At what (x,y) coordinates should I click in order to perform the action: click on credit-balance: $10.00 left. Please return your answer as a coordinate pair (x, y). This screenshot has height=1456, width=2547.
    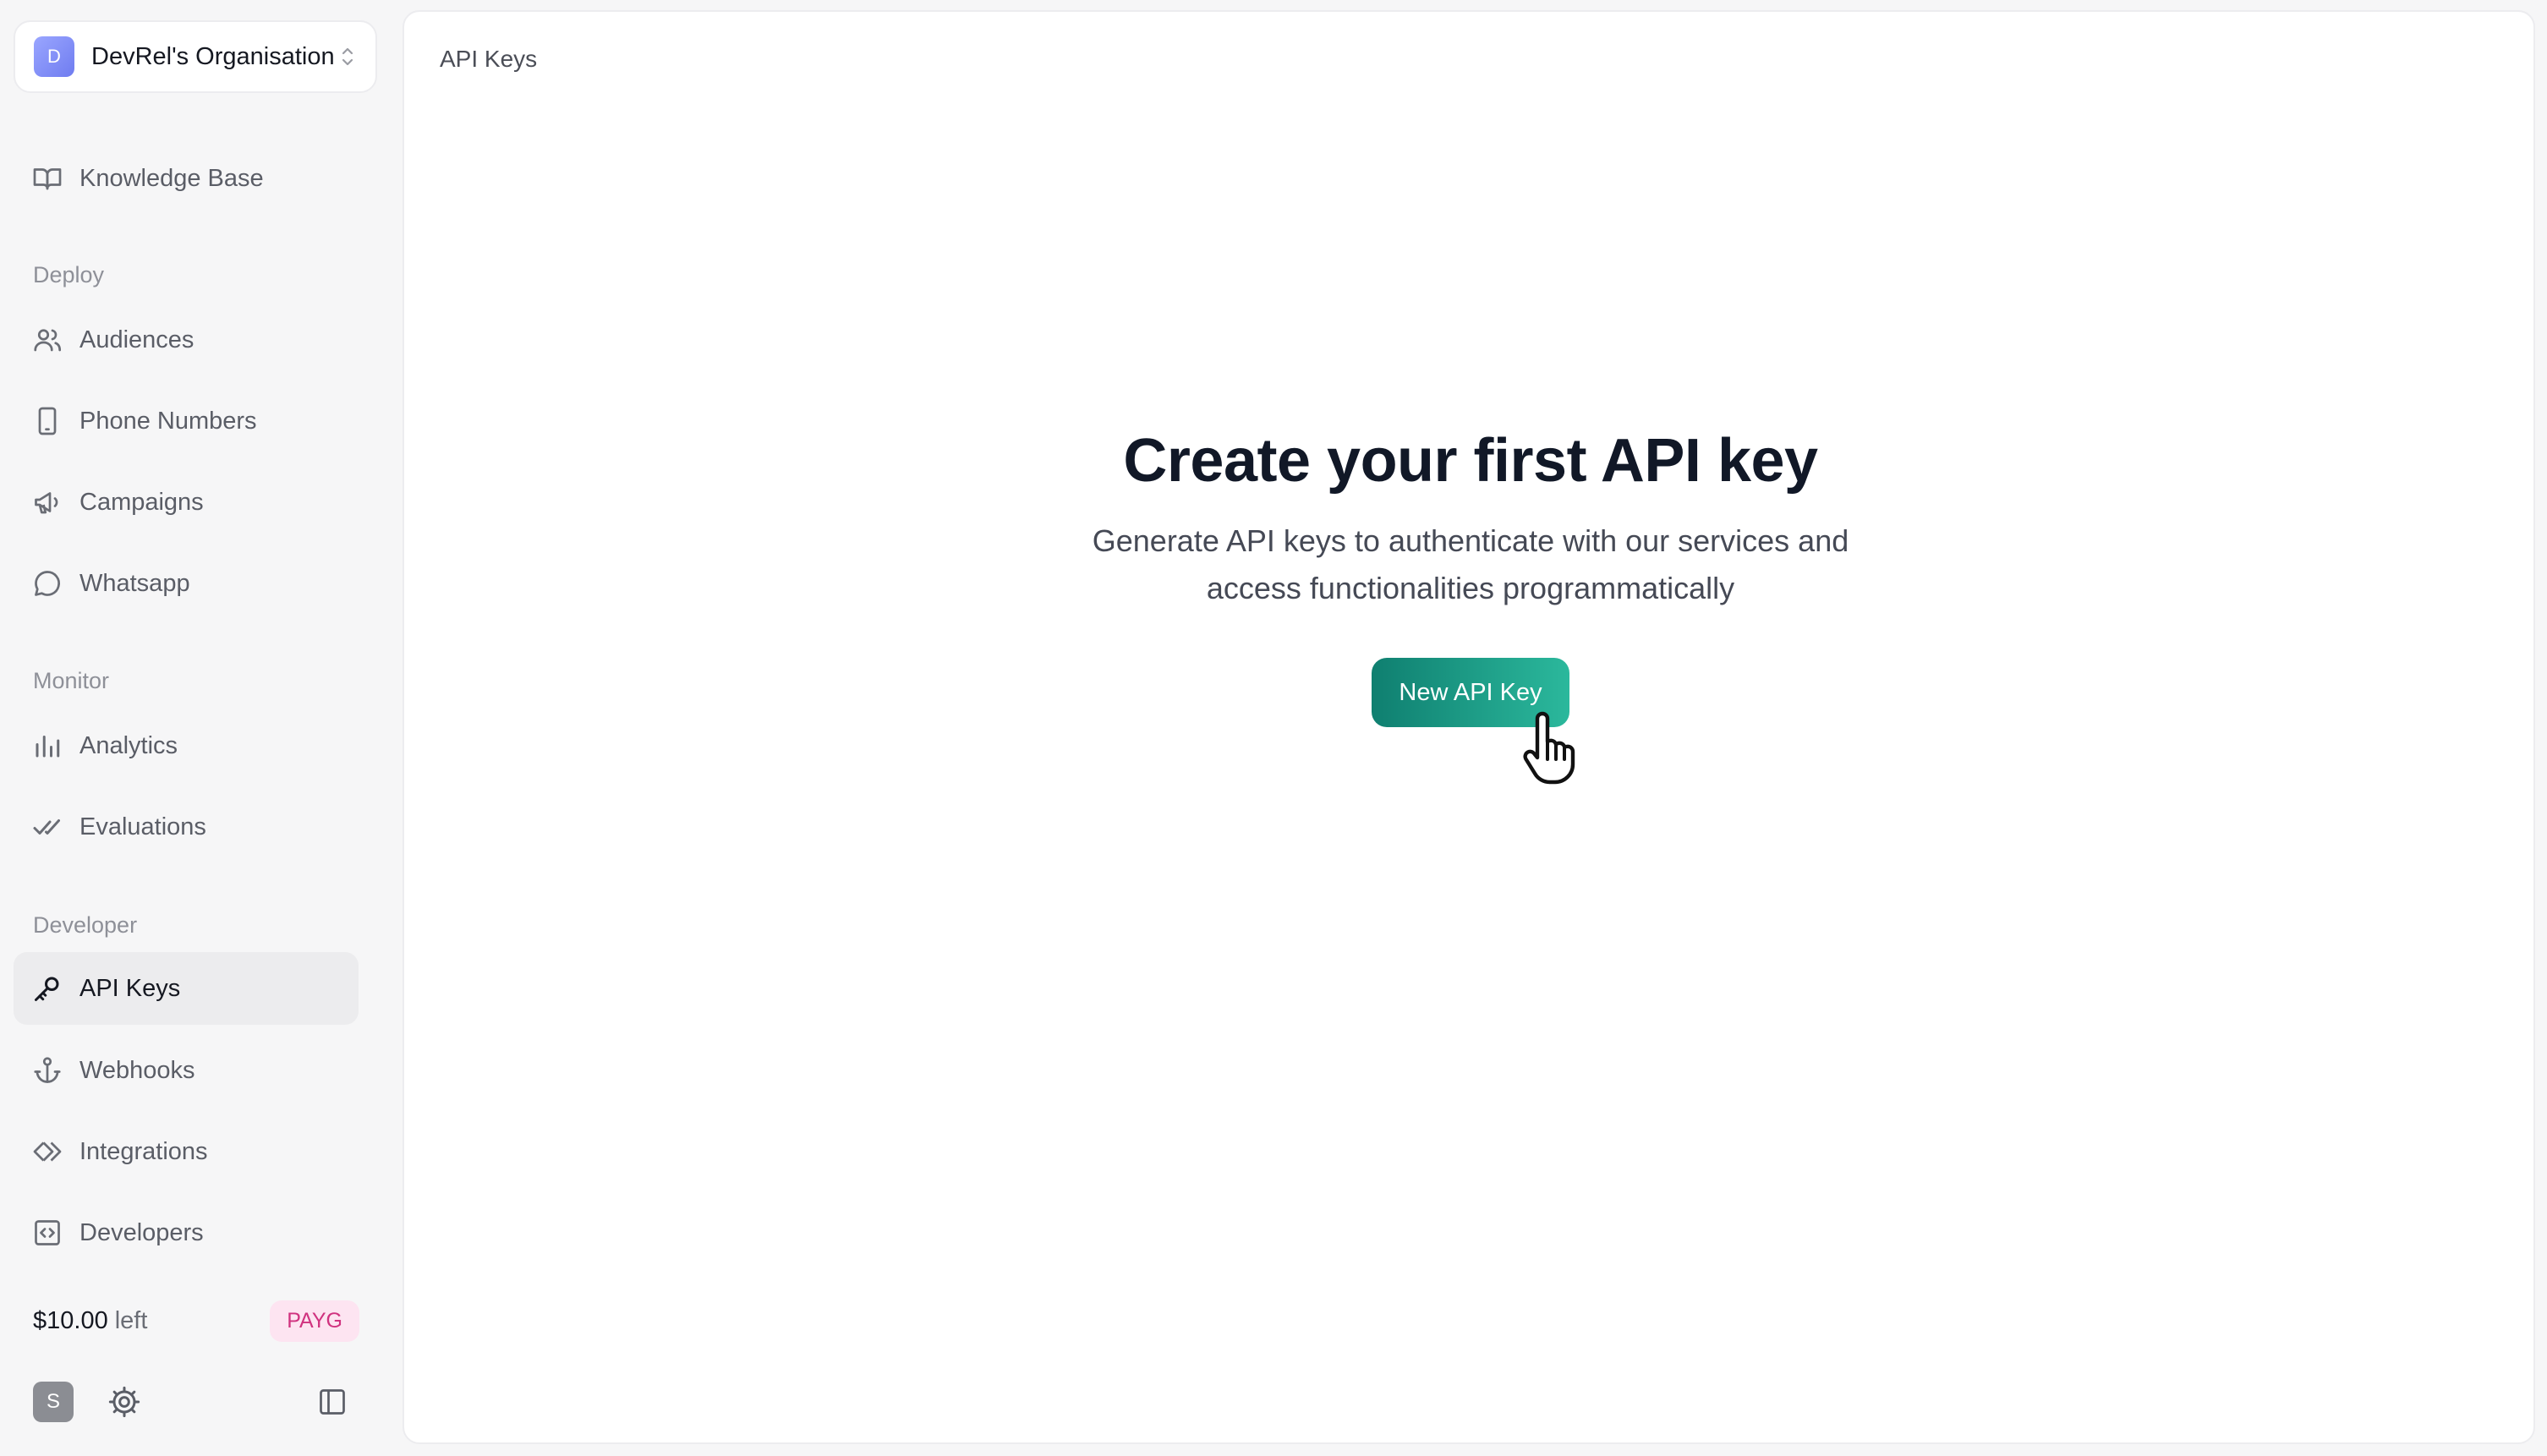
    Looking at the image, I should click on (90, 1321).